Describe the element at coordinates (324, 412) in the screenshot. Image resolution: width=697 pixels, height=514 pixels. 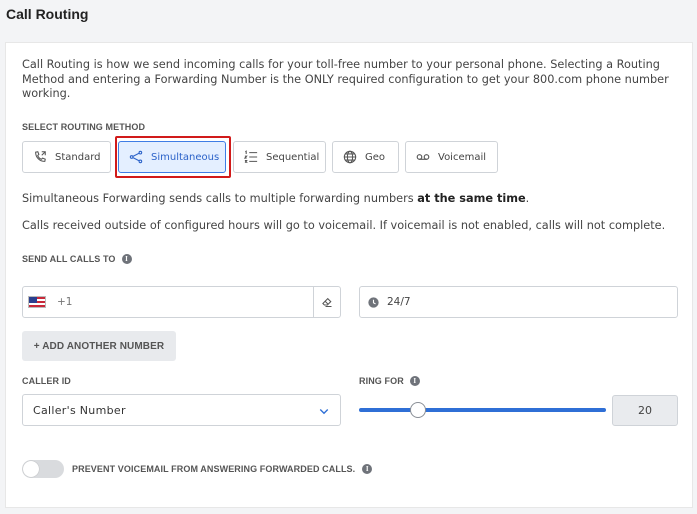
I see `chevron-down-icon` at that location.